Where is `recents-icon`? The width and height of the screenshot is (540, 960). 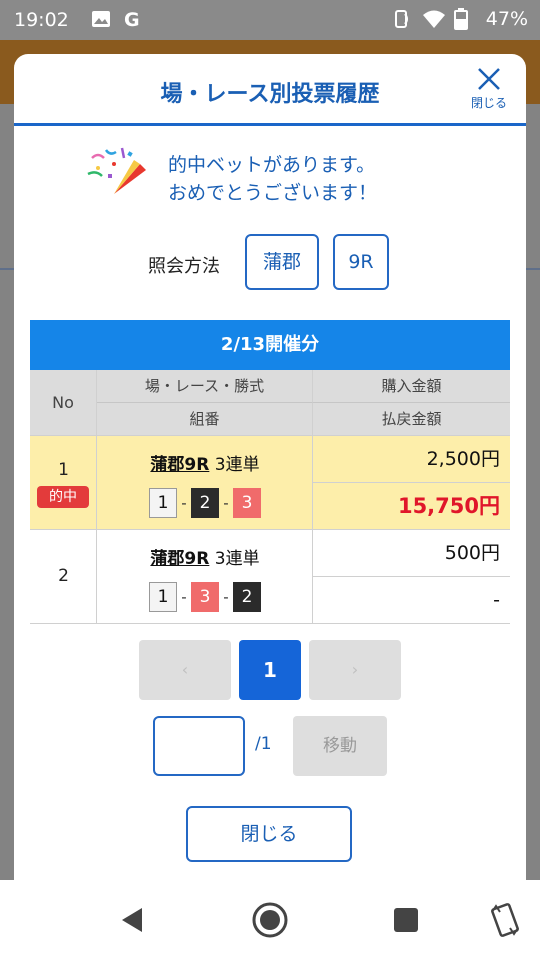 recents-icon is located at coordinates (406, 920).